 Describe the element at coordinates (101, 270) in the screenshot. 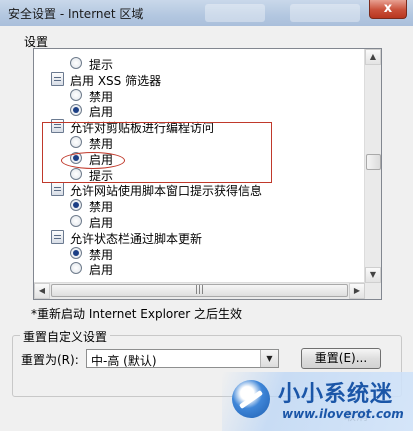

I see `setting-label: 启用` at that location.